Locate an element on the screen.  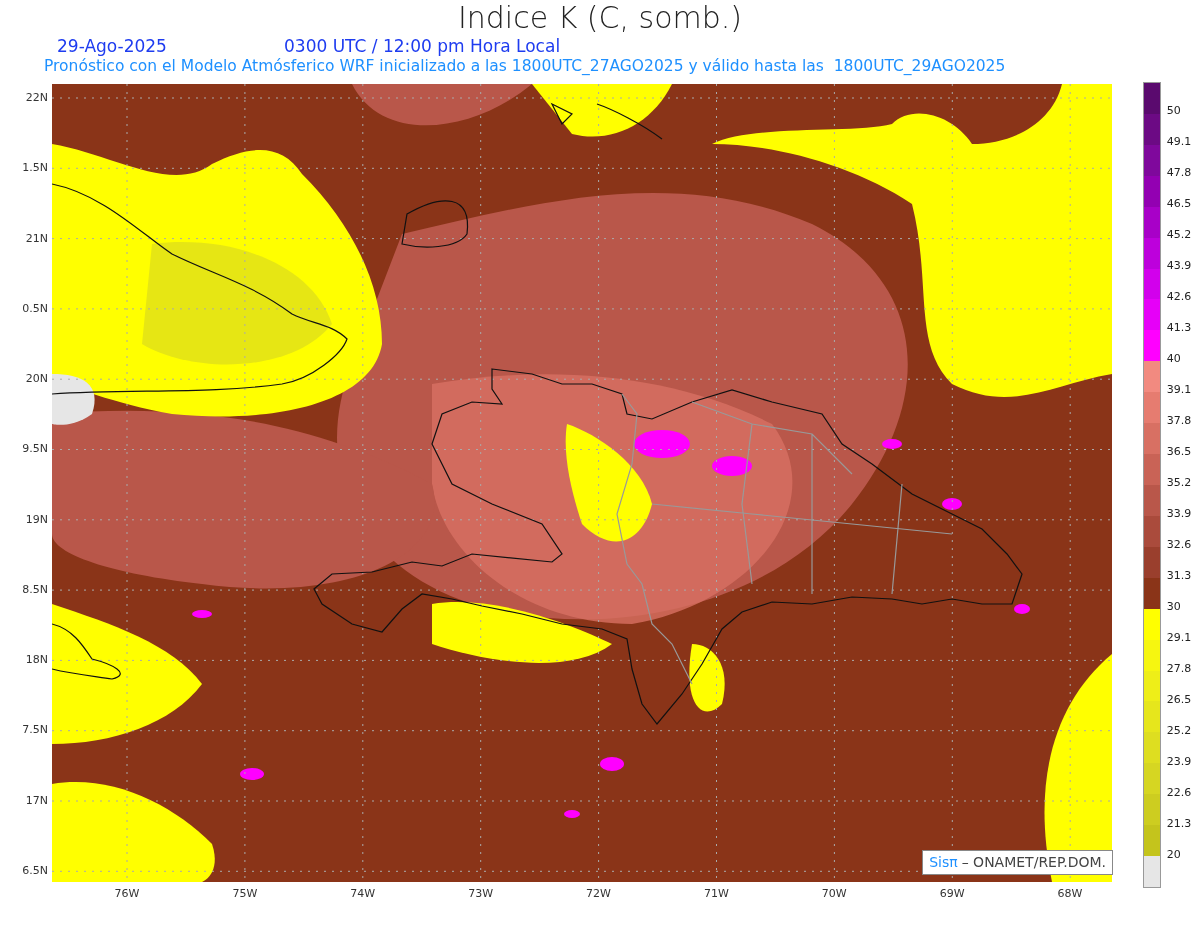
scale-label: 35.2 is located at coordinates (1179, 483).